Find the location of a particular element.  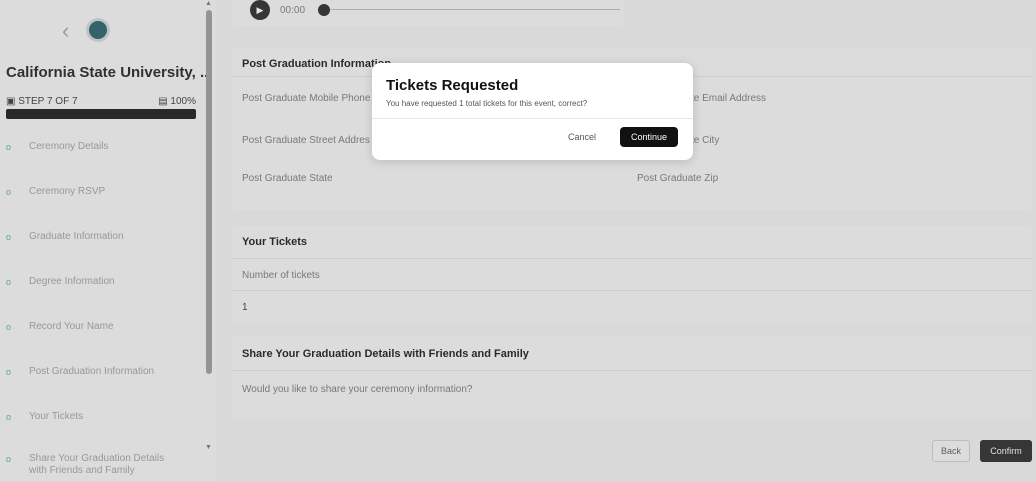

cancel-button: Cancel is located at coordinates (582, 137).